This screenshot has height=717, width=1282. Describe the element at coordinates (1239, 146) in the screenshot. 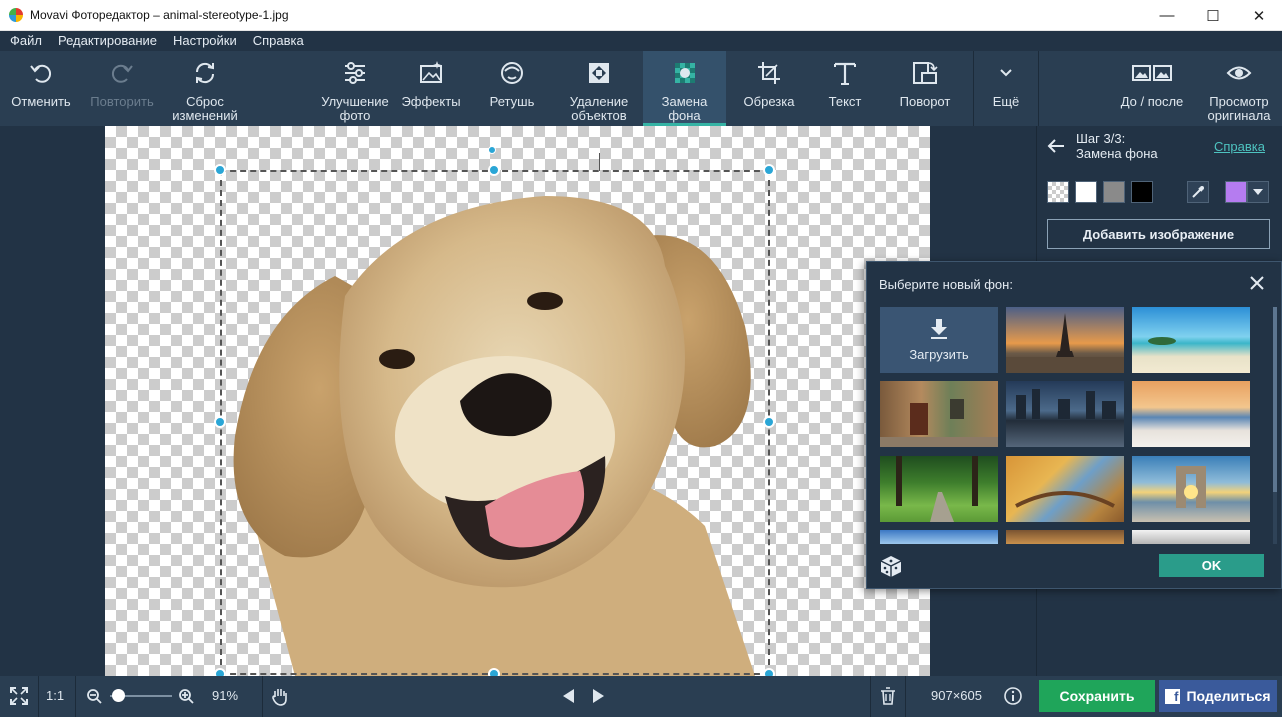

I see `help-link: Справка` at that location.